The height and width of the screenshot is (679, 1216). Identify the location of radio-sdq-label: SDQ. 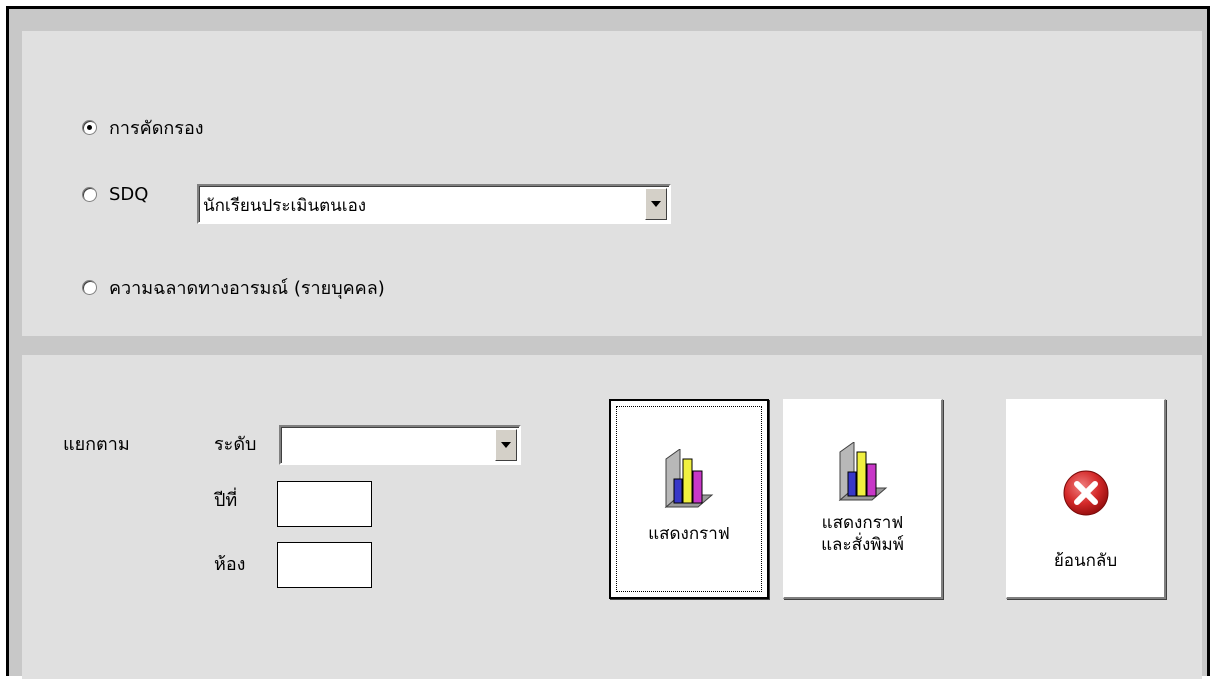
(129, 194).